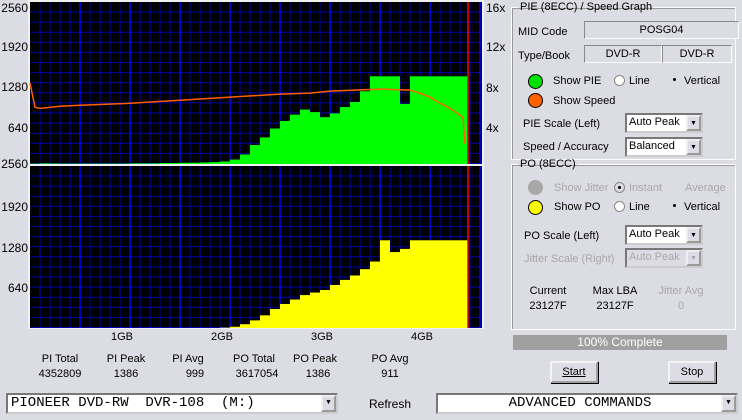 The width and height of the screenshot is (742, 420). What do you see at coordinates (664, 123) in the screenshot?
I see `pie-scale-select: Auto Peak ▼` at bounding box center [664, 123].